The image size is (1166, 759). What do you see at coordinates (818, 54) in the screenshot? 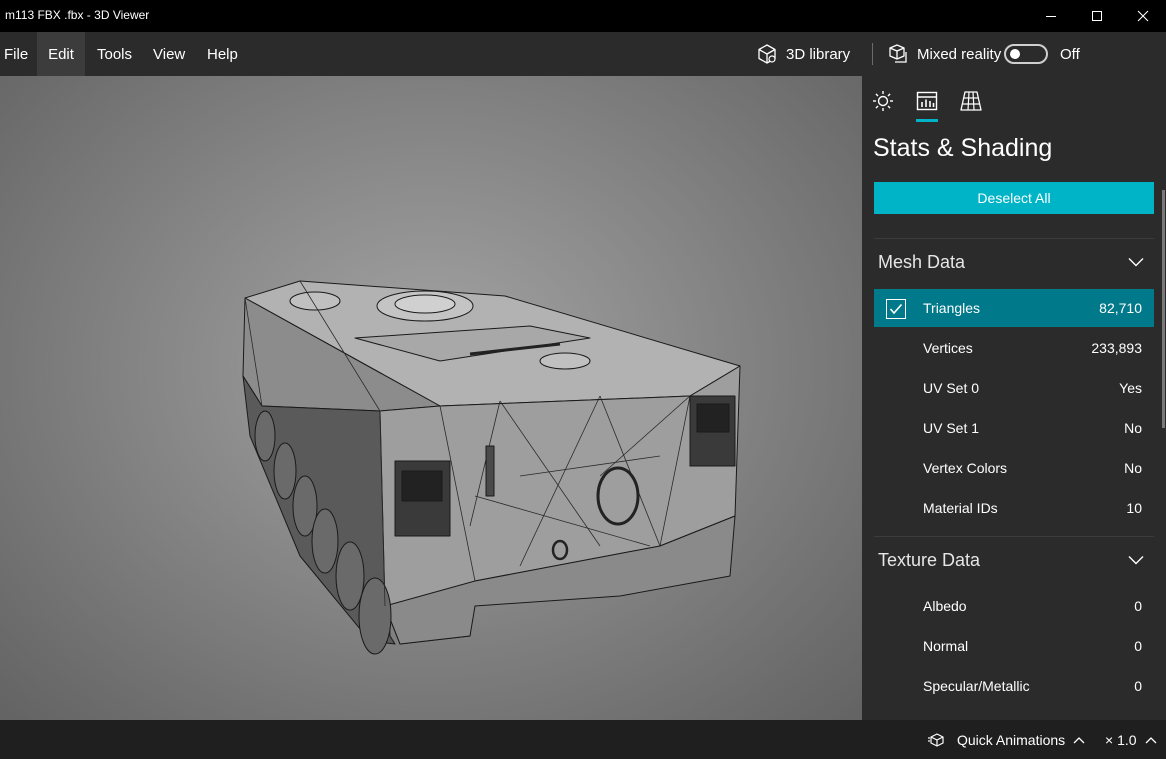
I see `3d-library-label: 3D library` at bounding box center [818, 54].